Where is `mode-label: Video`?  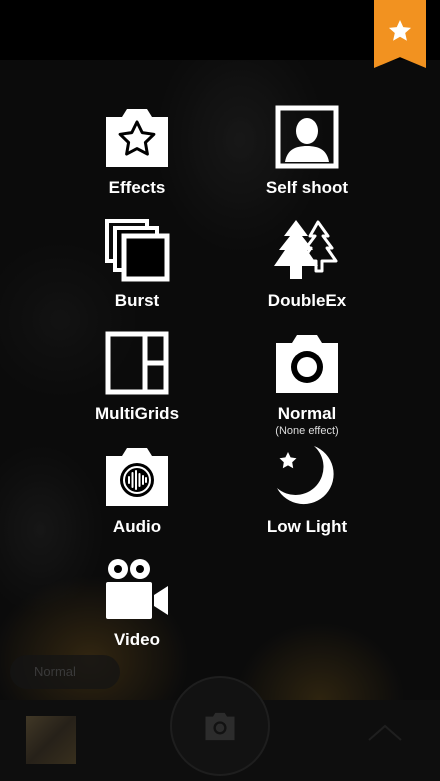 mode-label: Video is located at coordinates (137, 639).